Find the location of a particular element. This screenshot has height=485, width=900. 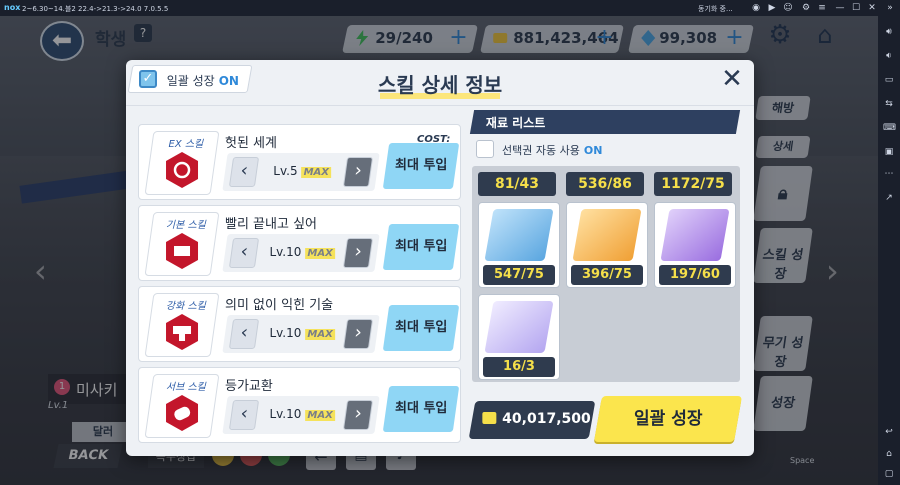

minimize-icon: — is located at coordinates (840, 8).